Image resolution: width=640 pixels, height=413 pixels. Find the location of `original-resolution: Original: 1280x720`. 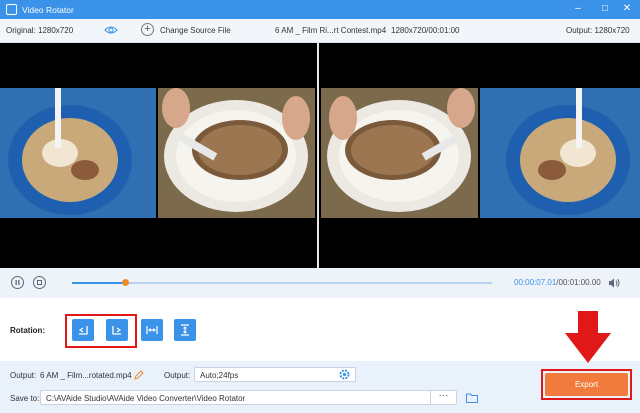

original-resolution: Original: 1280x720 is located at coordinates (40, 30).